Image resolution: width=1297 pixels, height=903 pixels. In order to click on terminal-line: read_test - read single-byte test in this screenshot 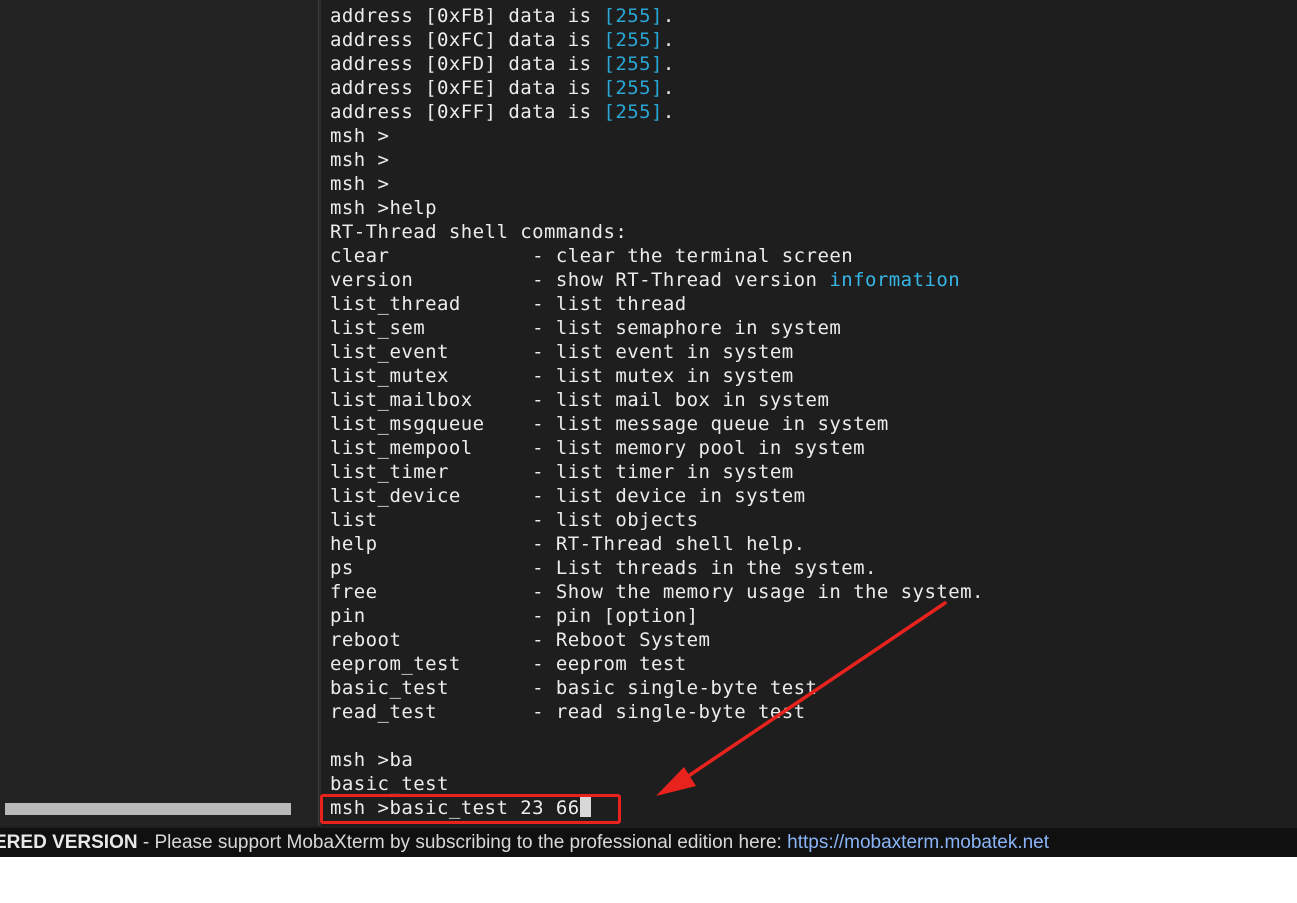, I will do `click(657, 712)`.